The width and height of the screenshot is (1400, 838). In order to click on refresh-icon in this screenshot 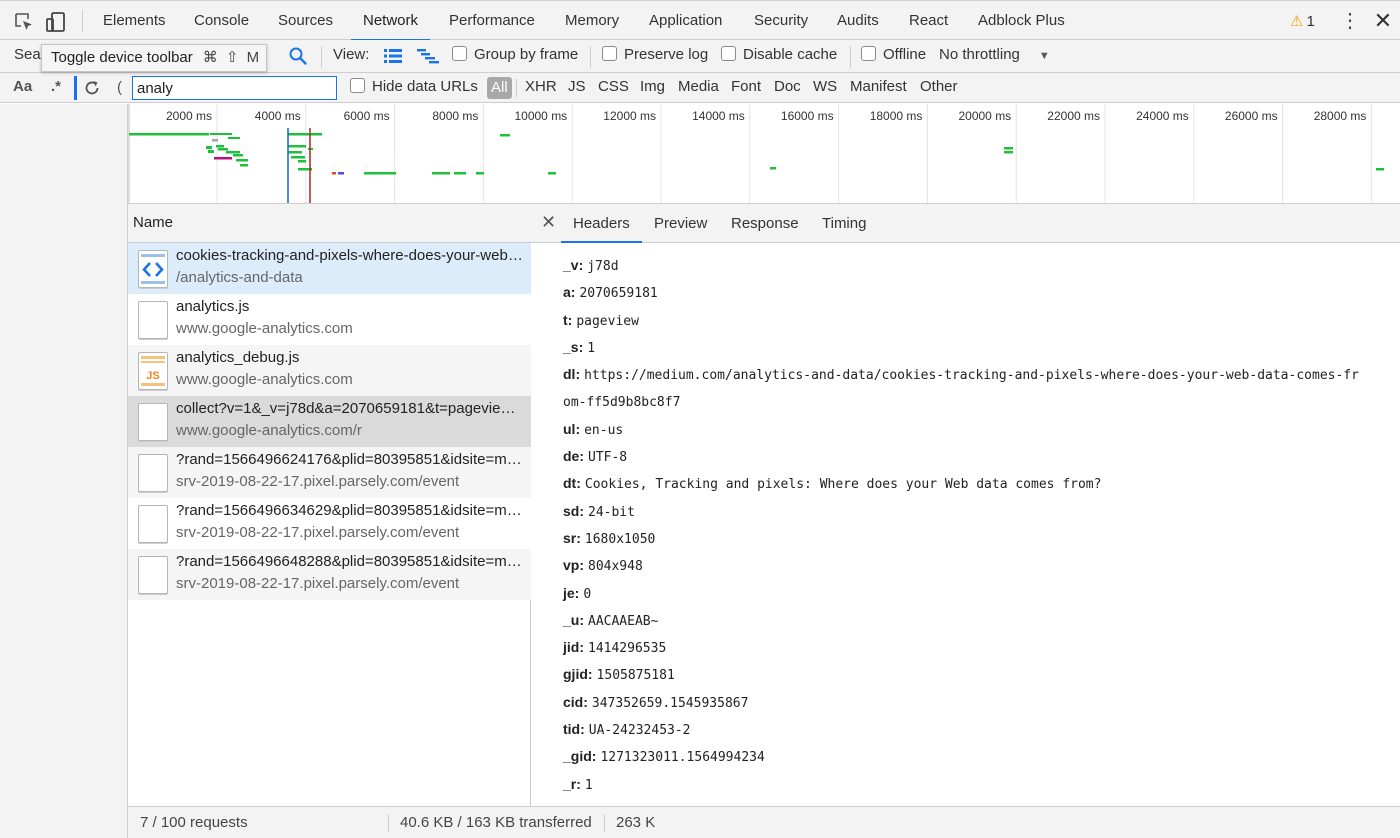, I will do `click(92, 88)`.